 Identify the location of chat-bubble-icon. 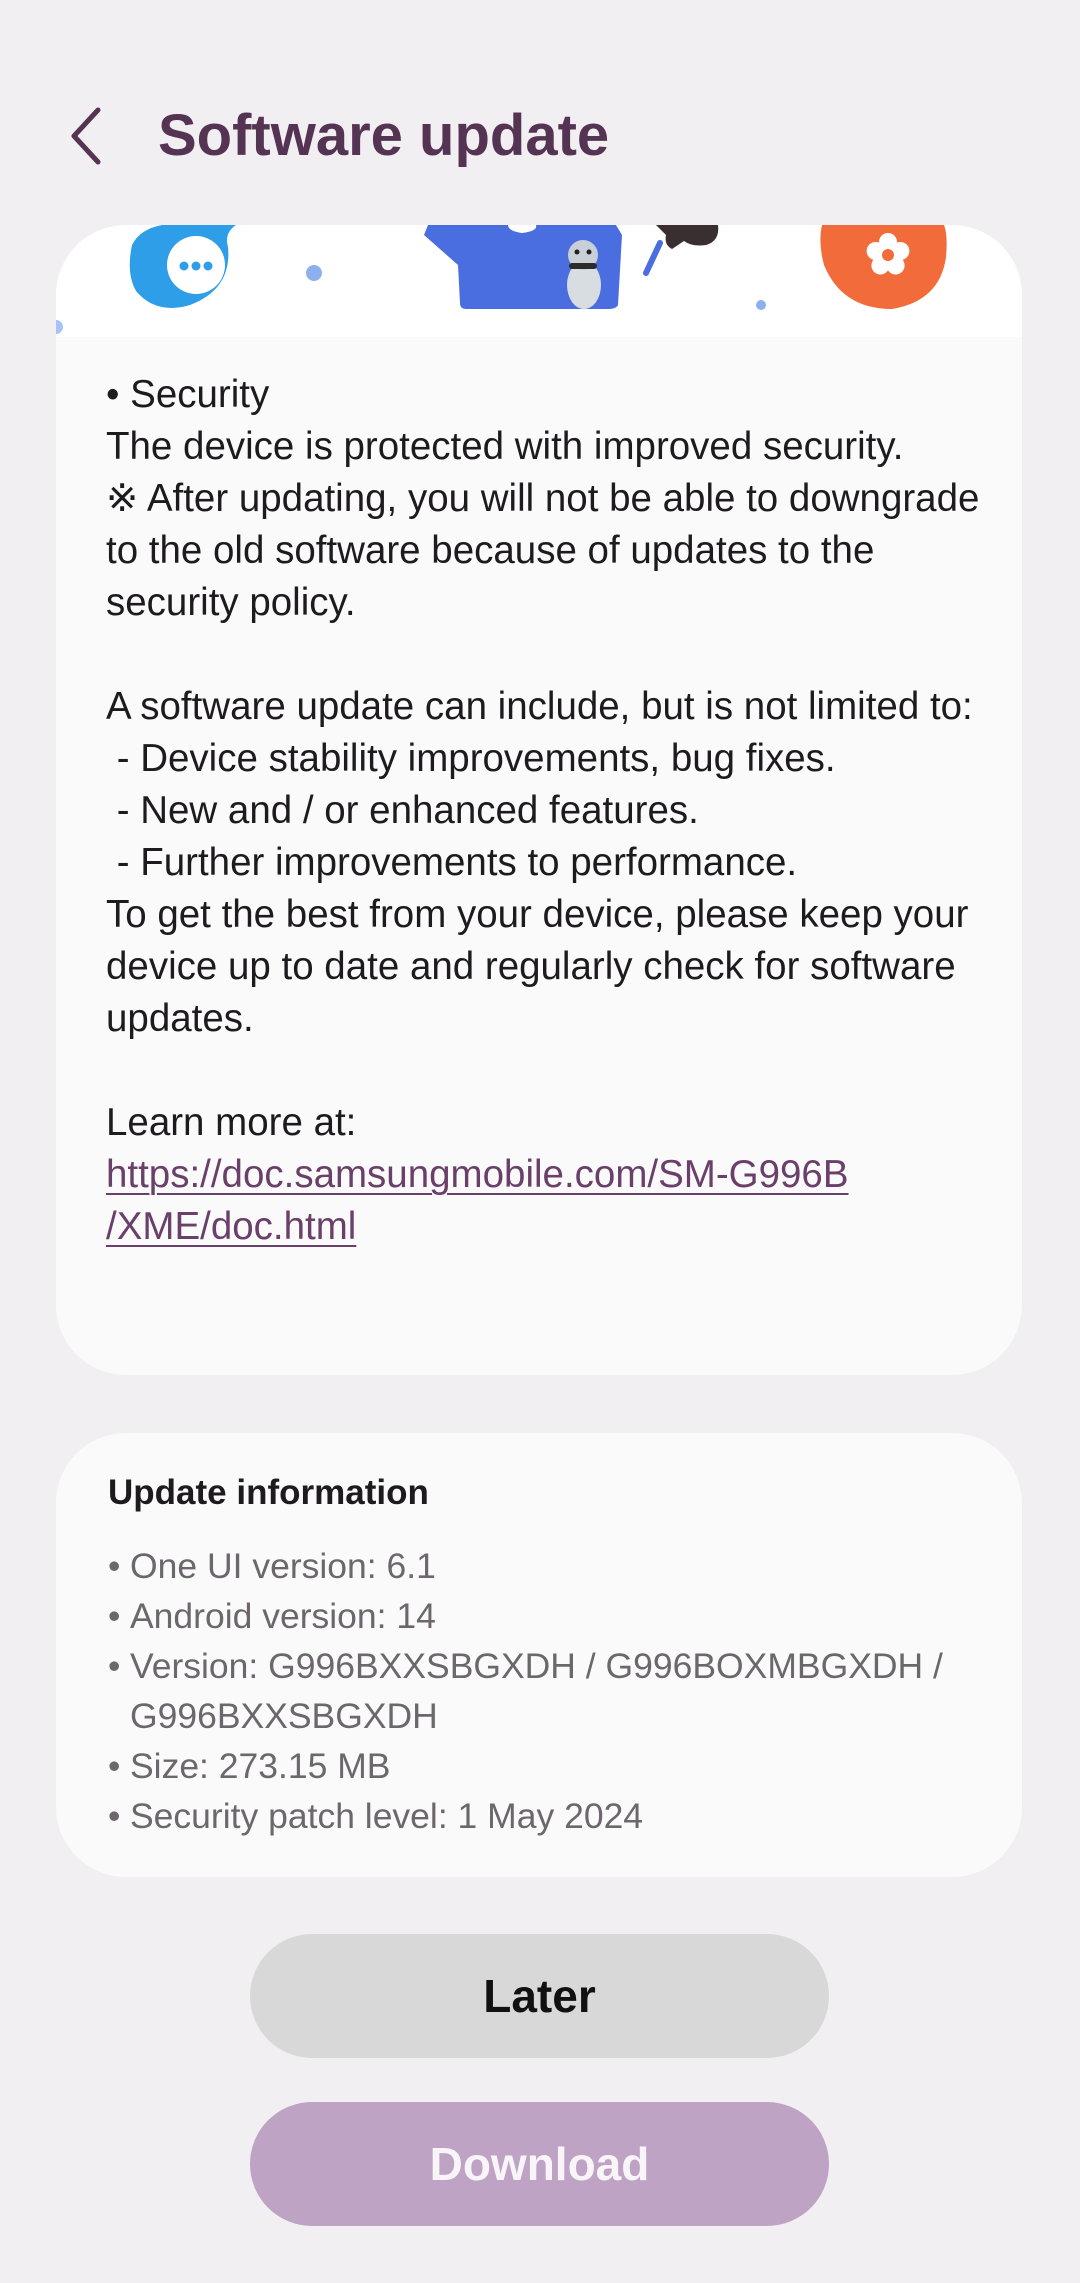
(182, 266).